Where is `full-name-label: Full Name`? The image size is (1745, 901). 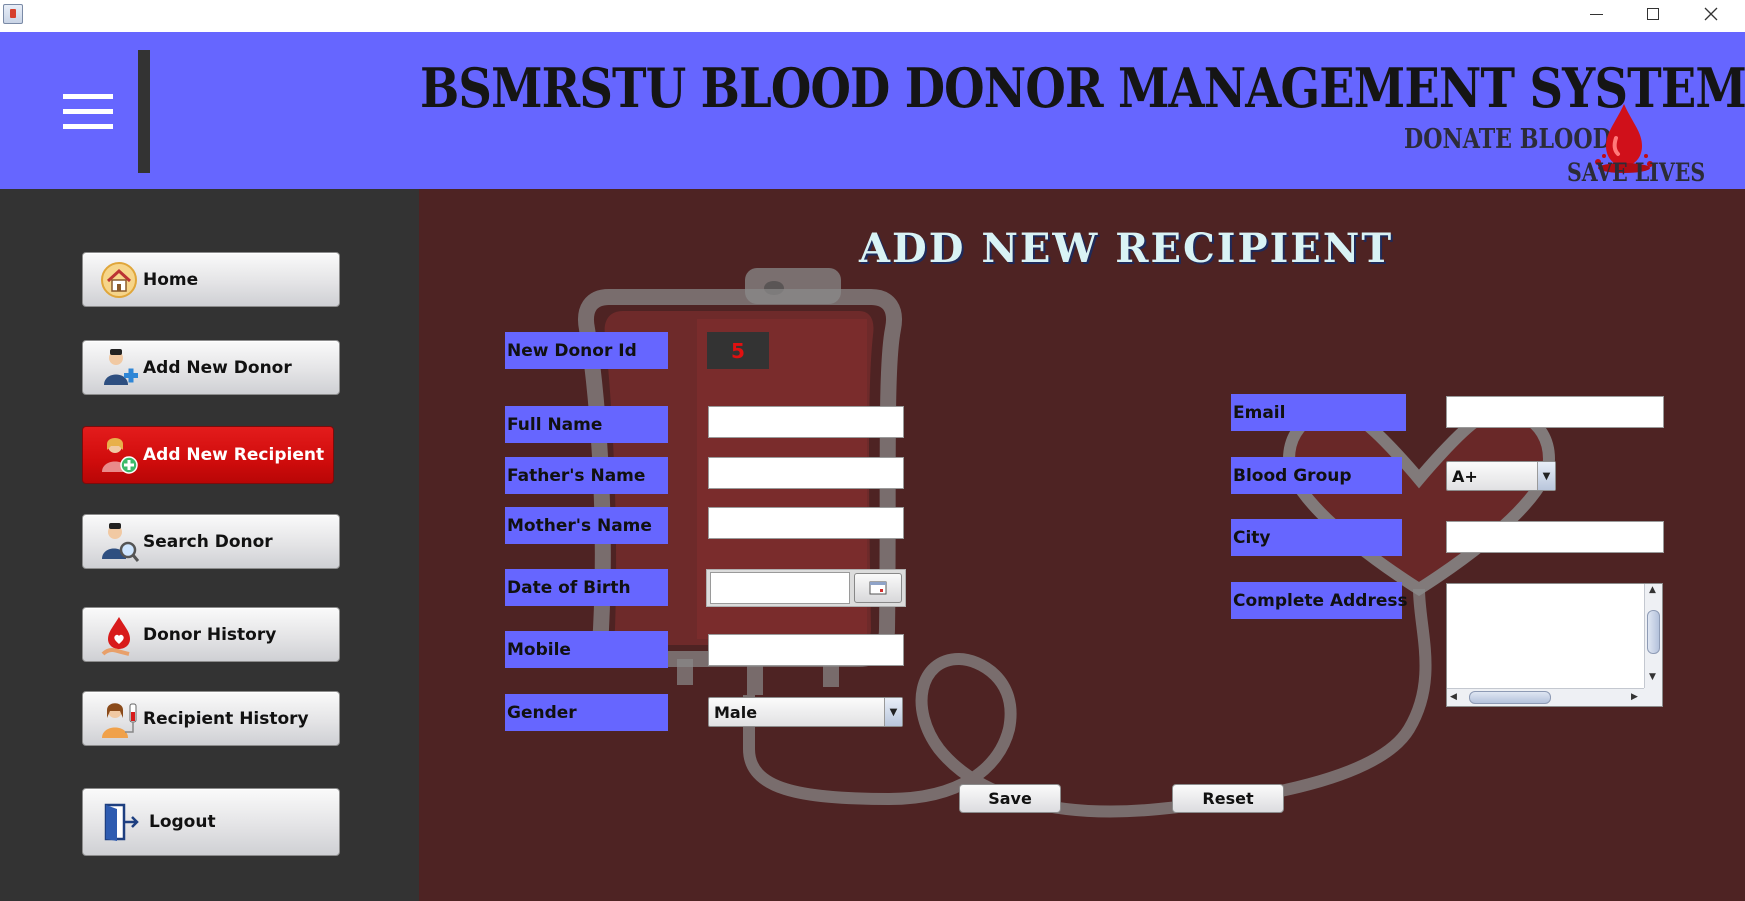
full-name-label: Full Name is located at coordinates (586, 424).